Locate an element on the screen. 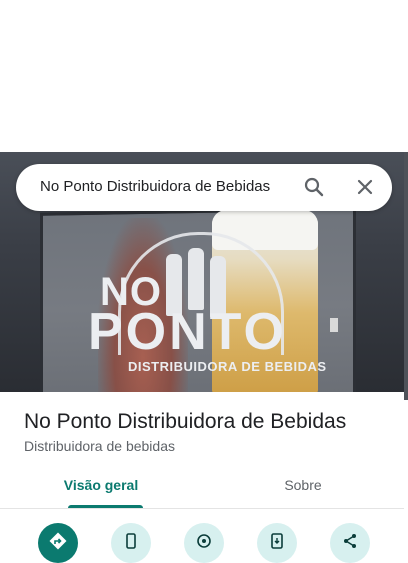 The width and height of the screenshot is (408, 563). share-button is located at coordinates (350, 543).